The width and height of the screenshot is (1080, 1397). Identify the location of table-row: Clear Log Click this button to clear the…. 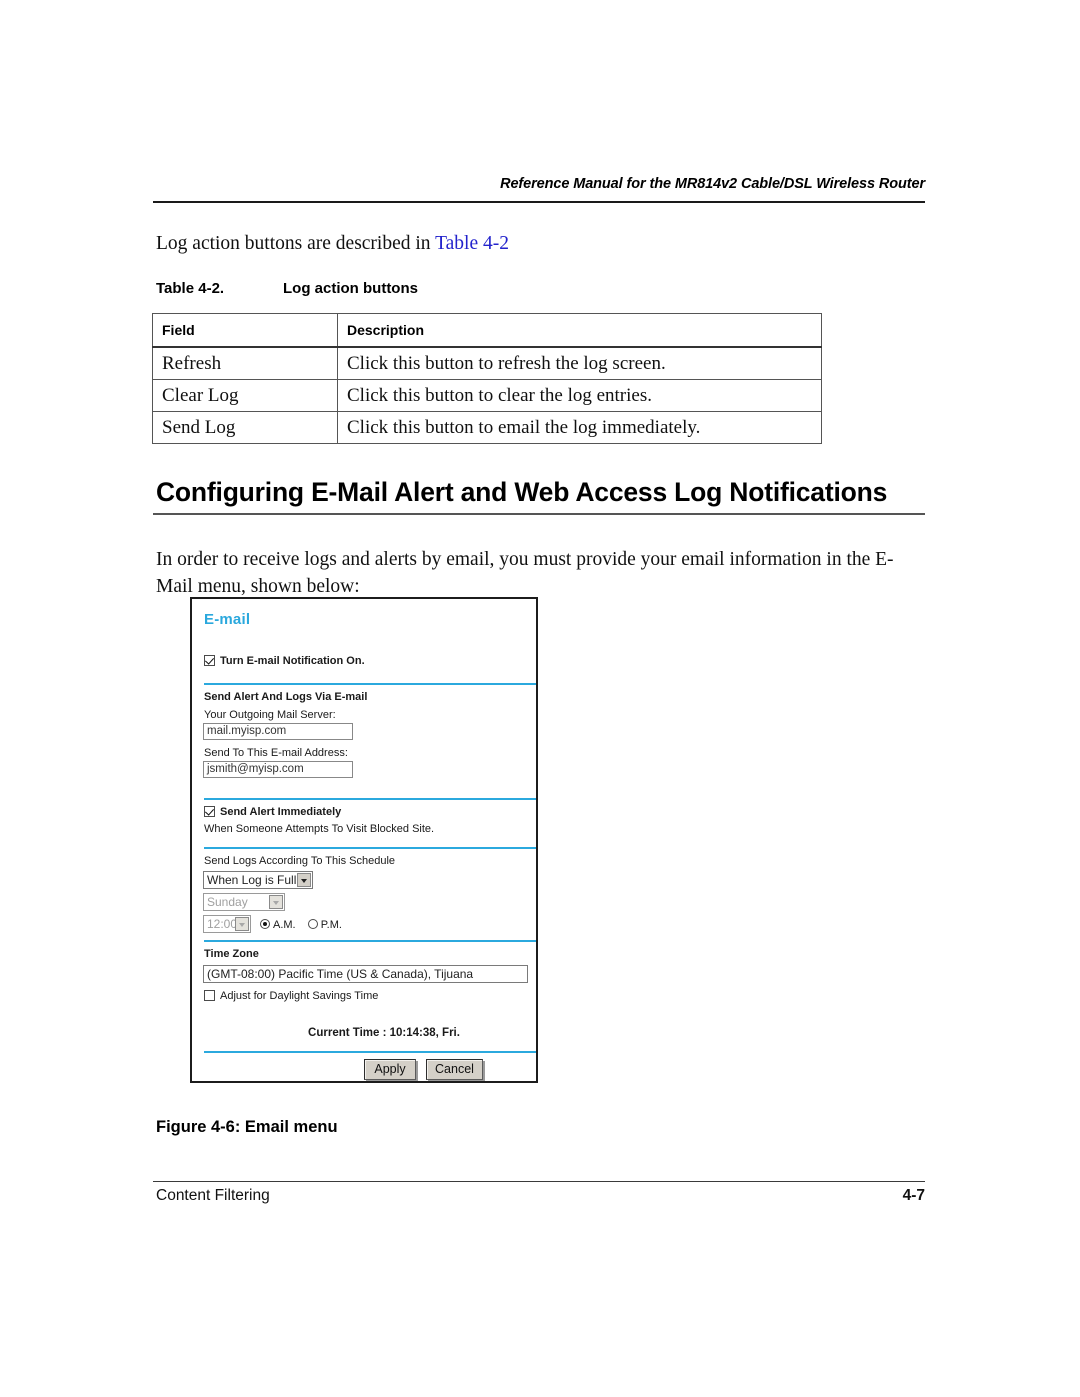
(487, 395).